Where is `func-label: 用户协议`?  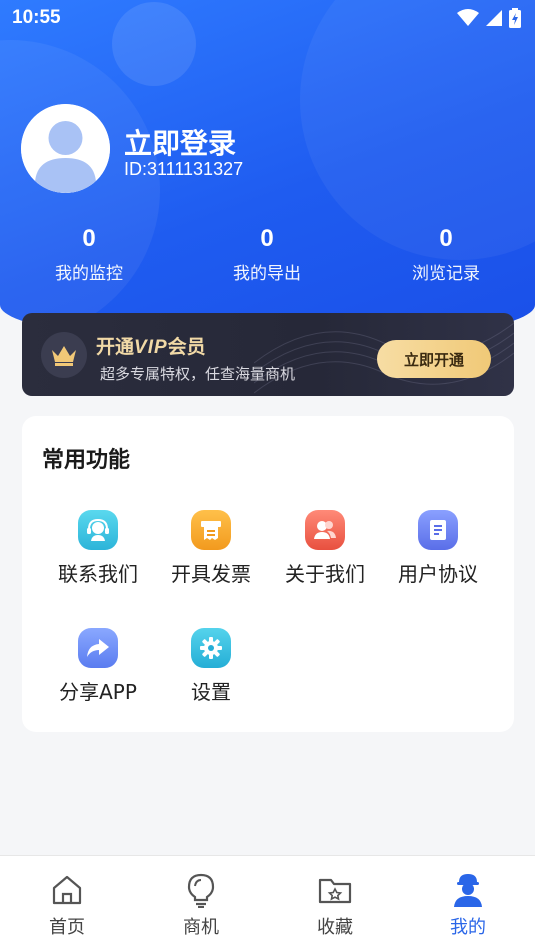
func-label: 用户协议 is located at coordinates (438, 574).